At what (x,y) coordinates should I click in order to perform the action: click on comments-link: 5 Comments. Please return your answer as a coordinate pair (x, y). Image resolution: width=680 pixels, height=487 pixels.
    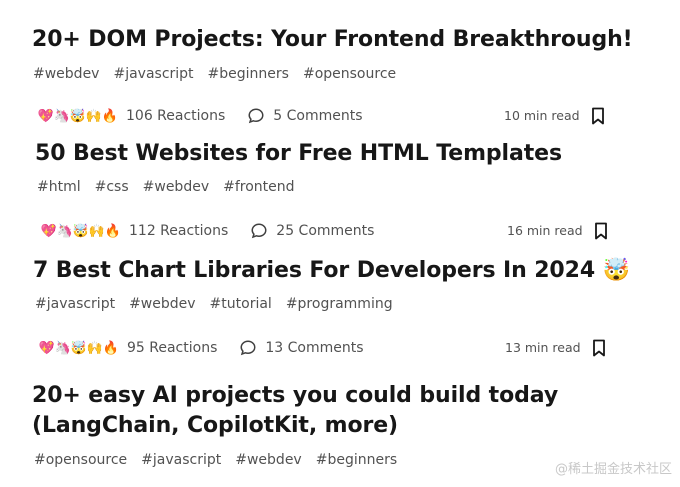
    Looking at the image, I should click on (305, 116).